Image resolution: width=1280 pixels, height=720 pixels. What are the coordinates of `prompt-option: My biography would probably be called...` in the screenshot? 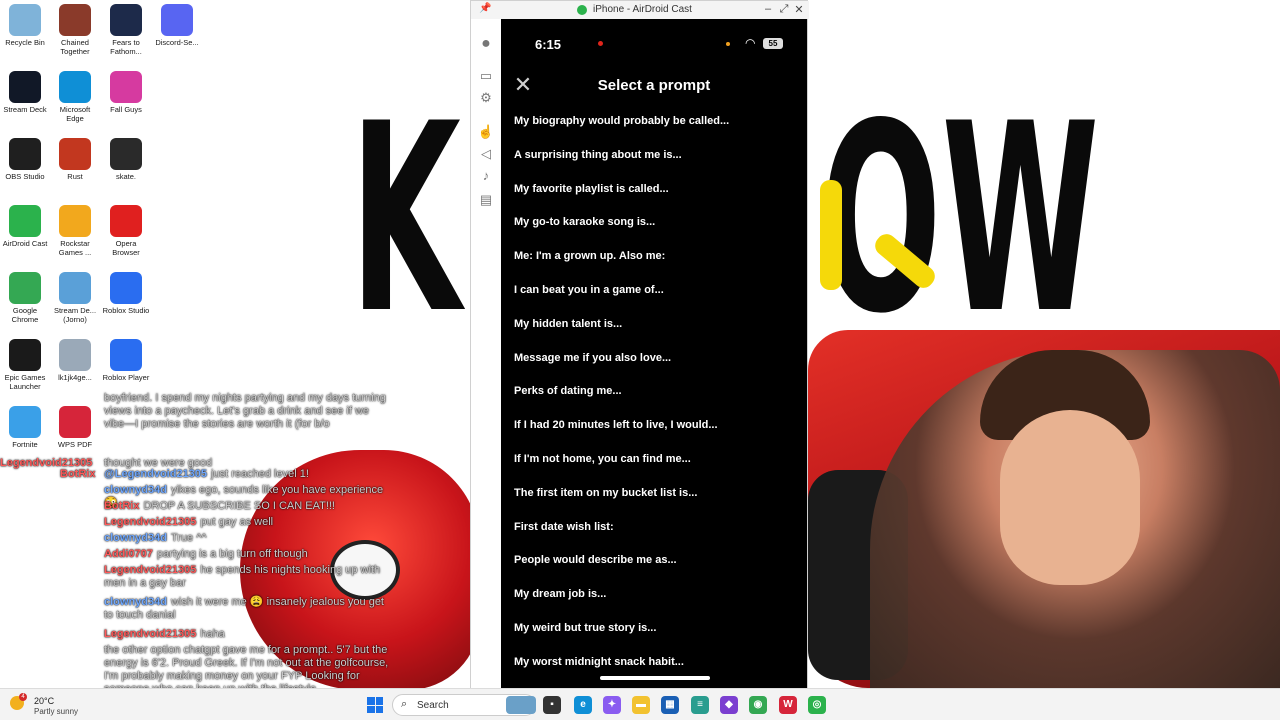 It's located at (621, 125).